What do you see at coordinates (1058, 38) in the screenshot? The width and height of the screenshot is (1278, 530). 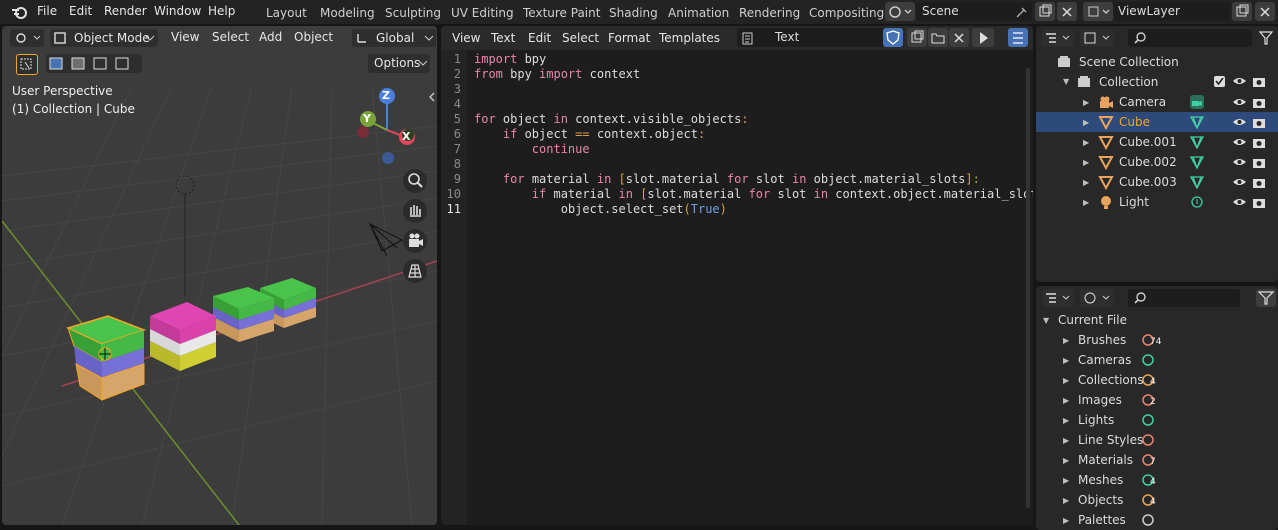 I see `outliner-editor-type` at bounding box center [1058, 38].